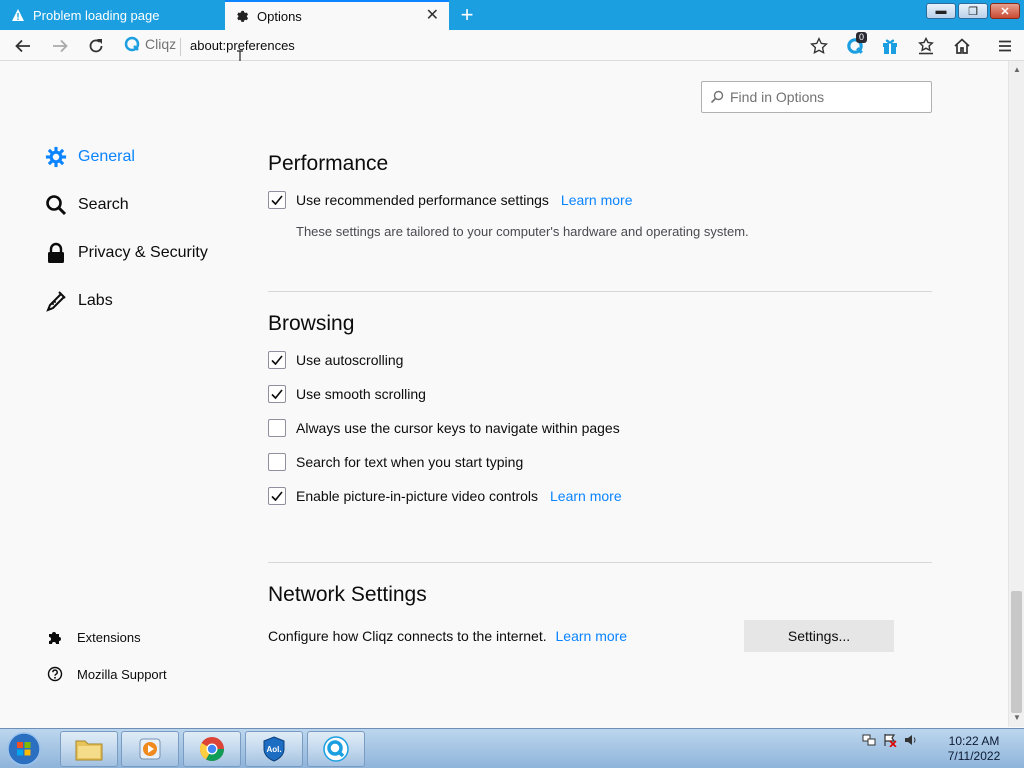 Image resolution: width=1024 pixels, height=768 pixels. Describe the element at coordinates (122, 674) in the screenshot. I see `support-label: Mozilla Support` at that location.